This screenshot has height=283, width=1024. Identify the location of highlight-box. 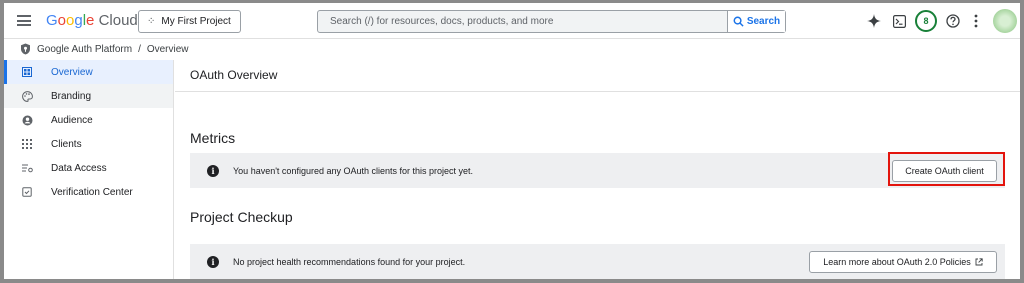
(946, 169).